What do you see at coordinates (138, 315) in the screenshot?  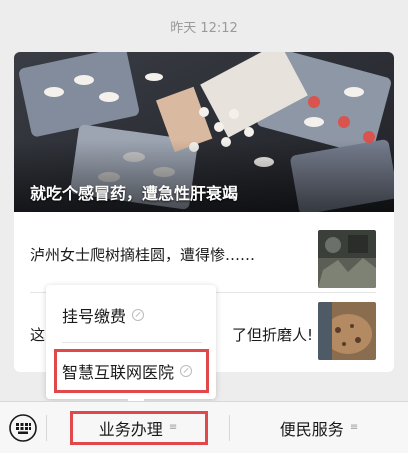 I see `mini-program-icon` at bounding box center [138, 315].